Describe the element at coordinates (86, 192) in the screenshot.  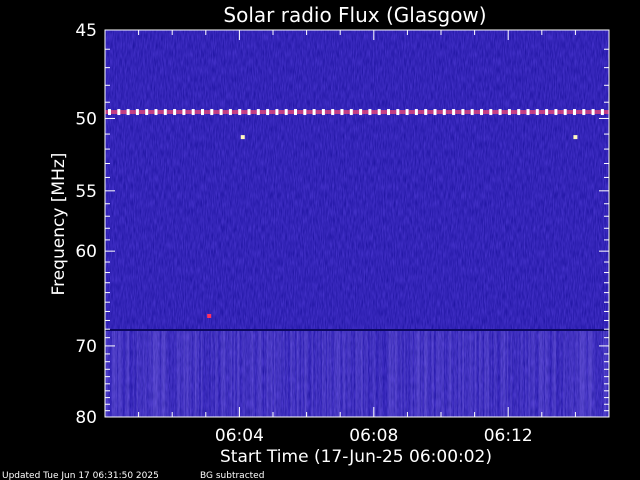
I see `y-tick-label: 55` at that location.